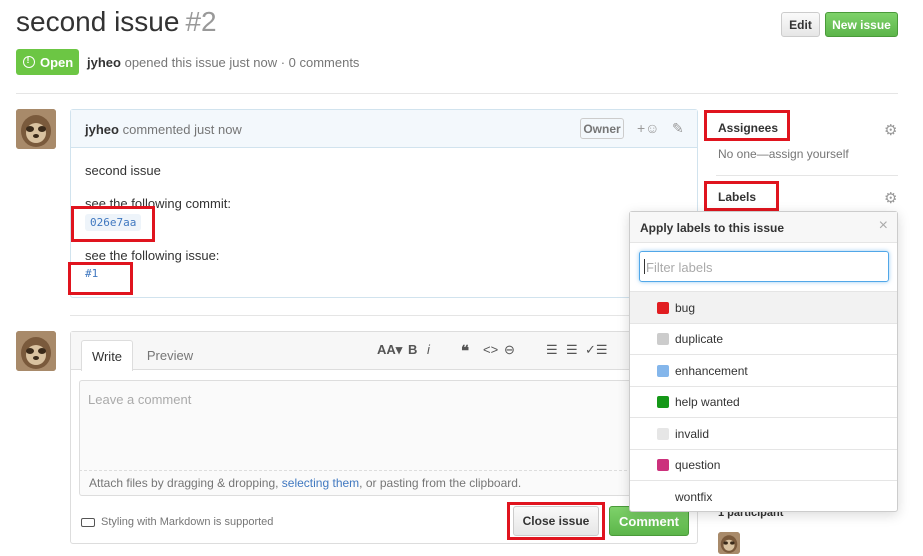  Describe the element at coordinates (596, 350) in the screenshot. I see `task-list-icon: ✓☰` at that location.